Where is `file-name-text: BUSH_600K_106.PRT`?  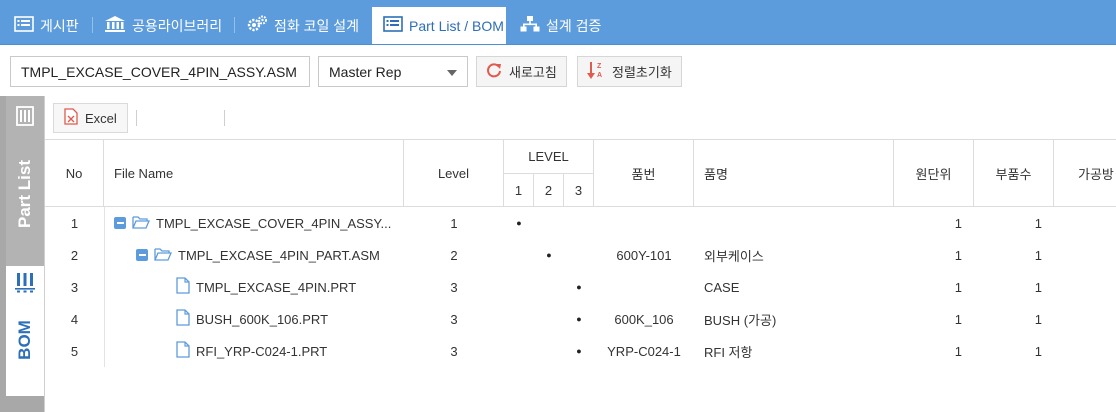
file-name-text: BUSH_600K_106.PRT is located at coordinates (262, 319).